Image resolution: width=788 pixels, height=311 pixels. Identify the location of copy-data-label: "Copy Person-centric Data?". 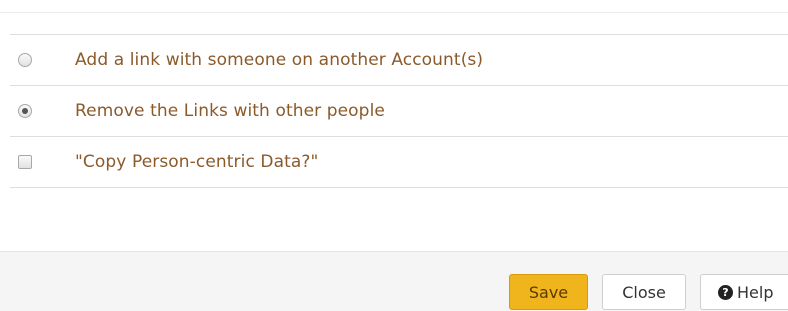
(197, 162).